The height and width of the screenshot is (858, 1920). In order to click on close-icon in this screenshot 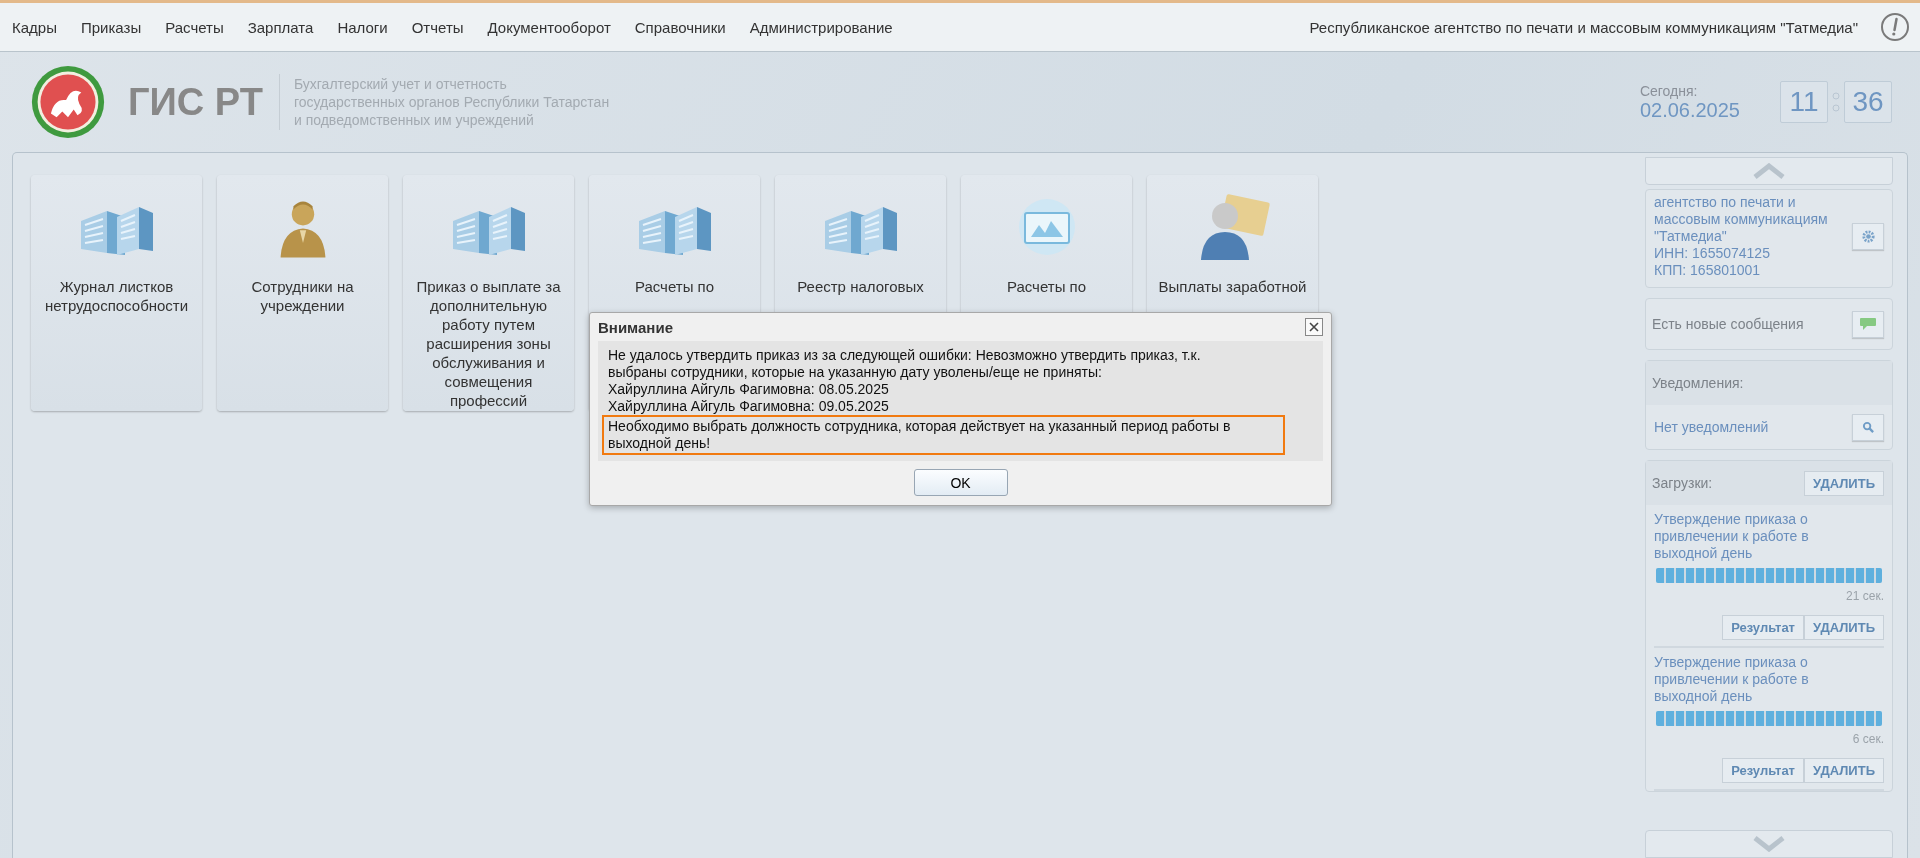, I will do `click(1314, 327)`.